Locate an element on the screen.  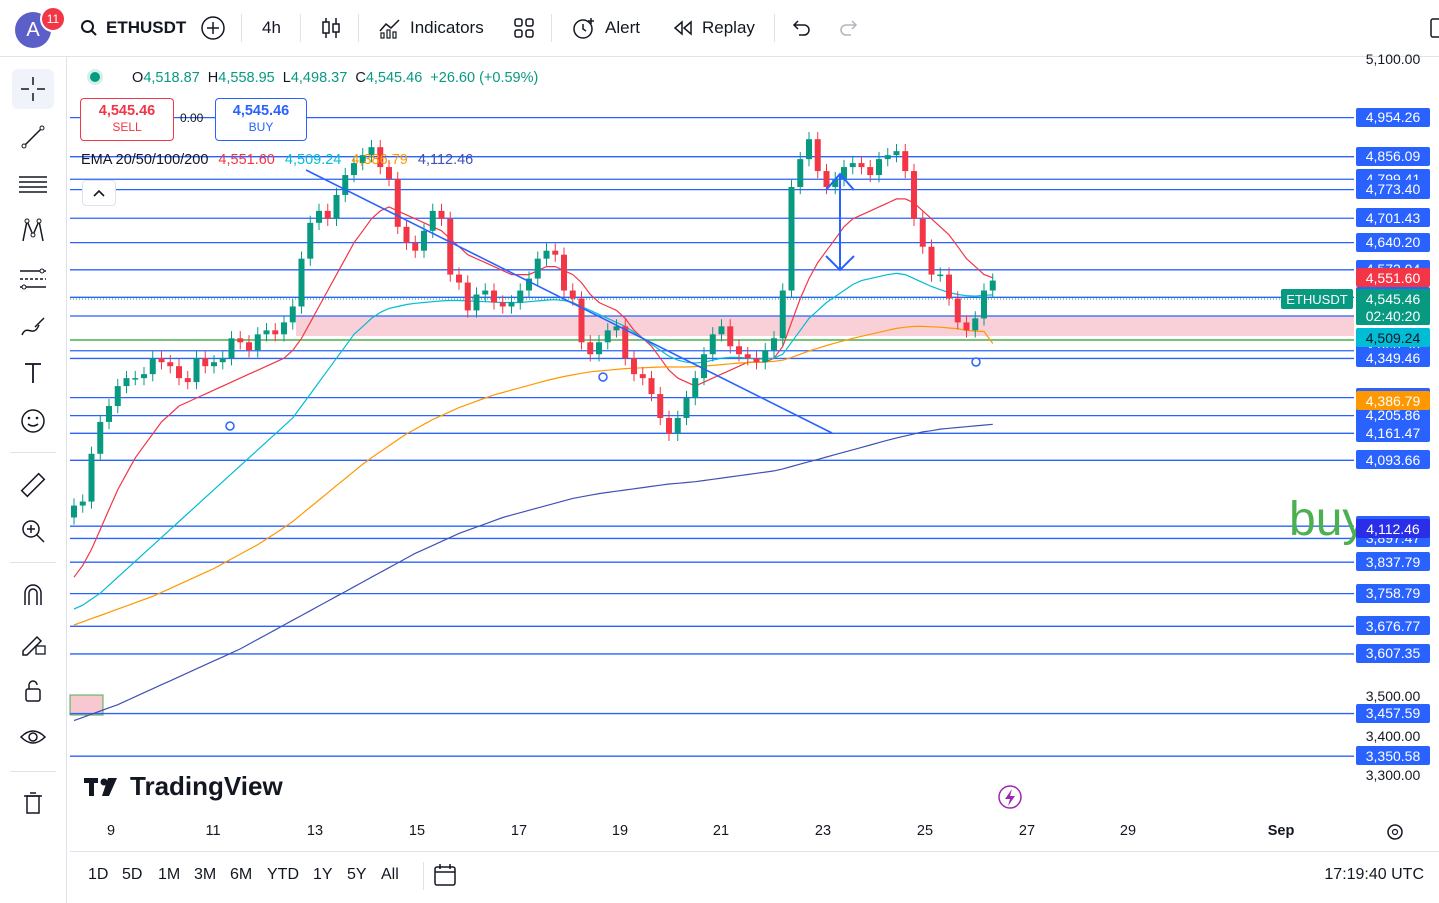
range-1m-button: 1M is located at coordinates (169, 875).